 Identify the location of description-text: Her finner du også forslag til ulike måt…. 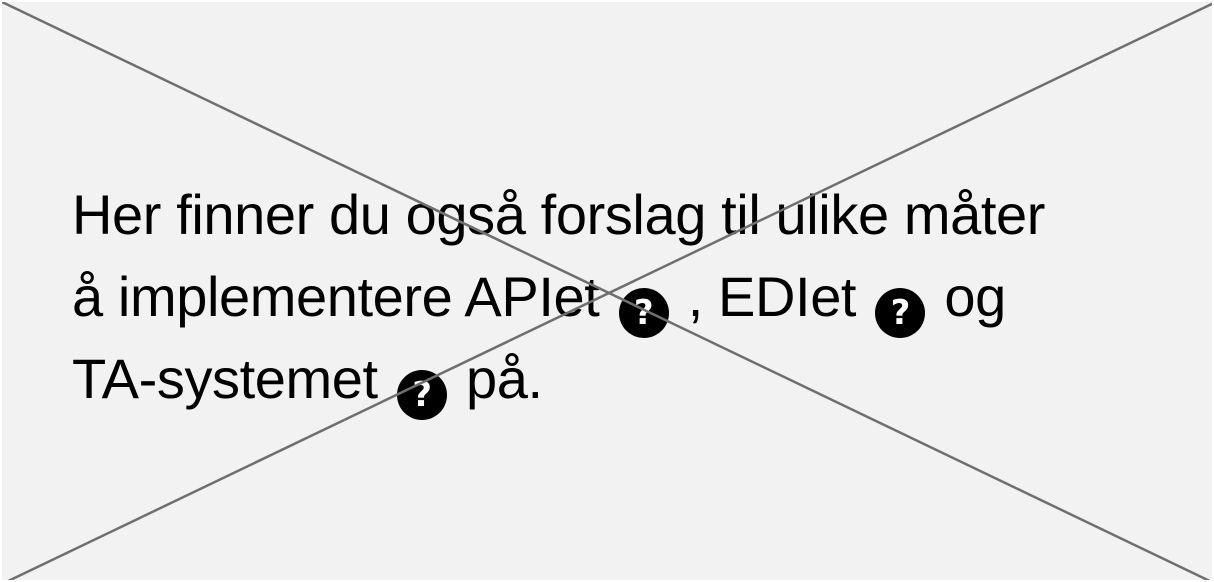
(558, 214).